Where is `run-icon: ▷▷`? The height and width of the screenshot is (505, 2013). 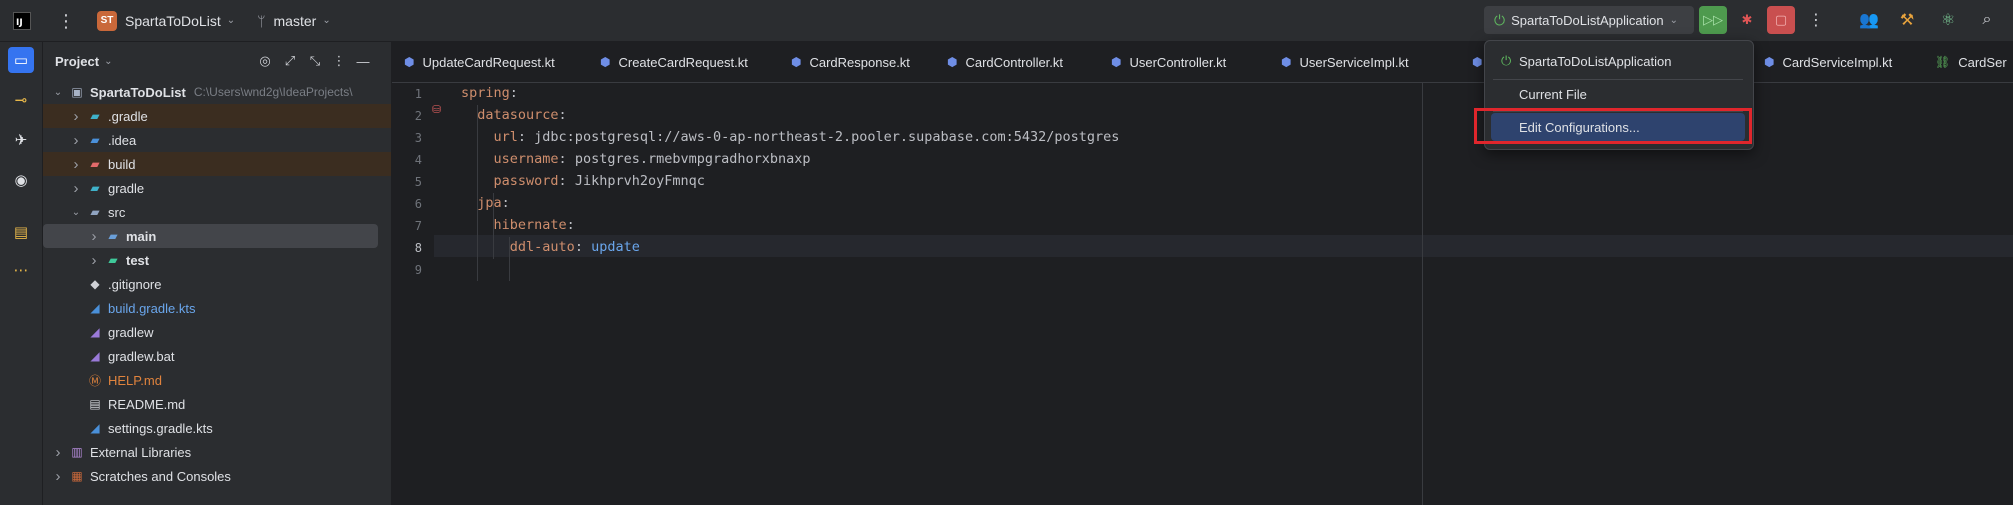 run-icon: ▷▷ is located at coordinates (1713, 20).